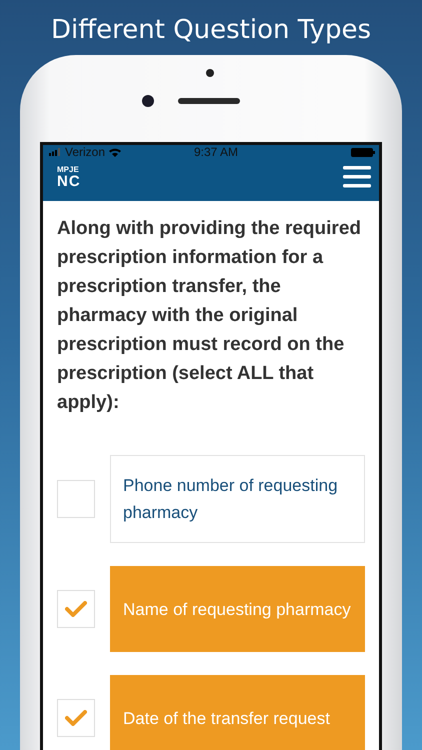 The width and height of the screenshot is (422, 750). What do you see at coordinates (217, 152) in the screenshot?
I see `status-time: 9:37 AM` at bounding box center [217, 152].